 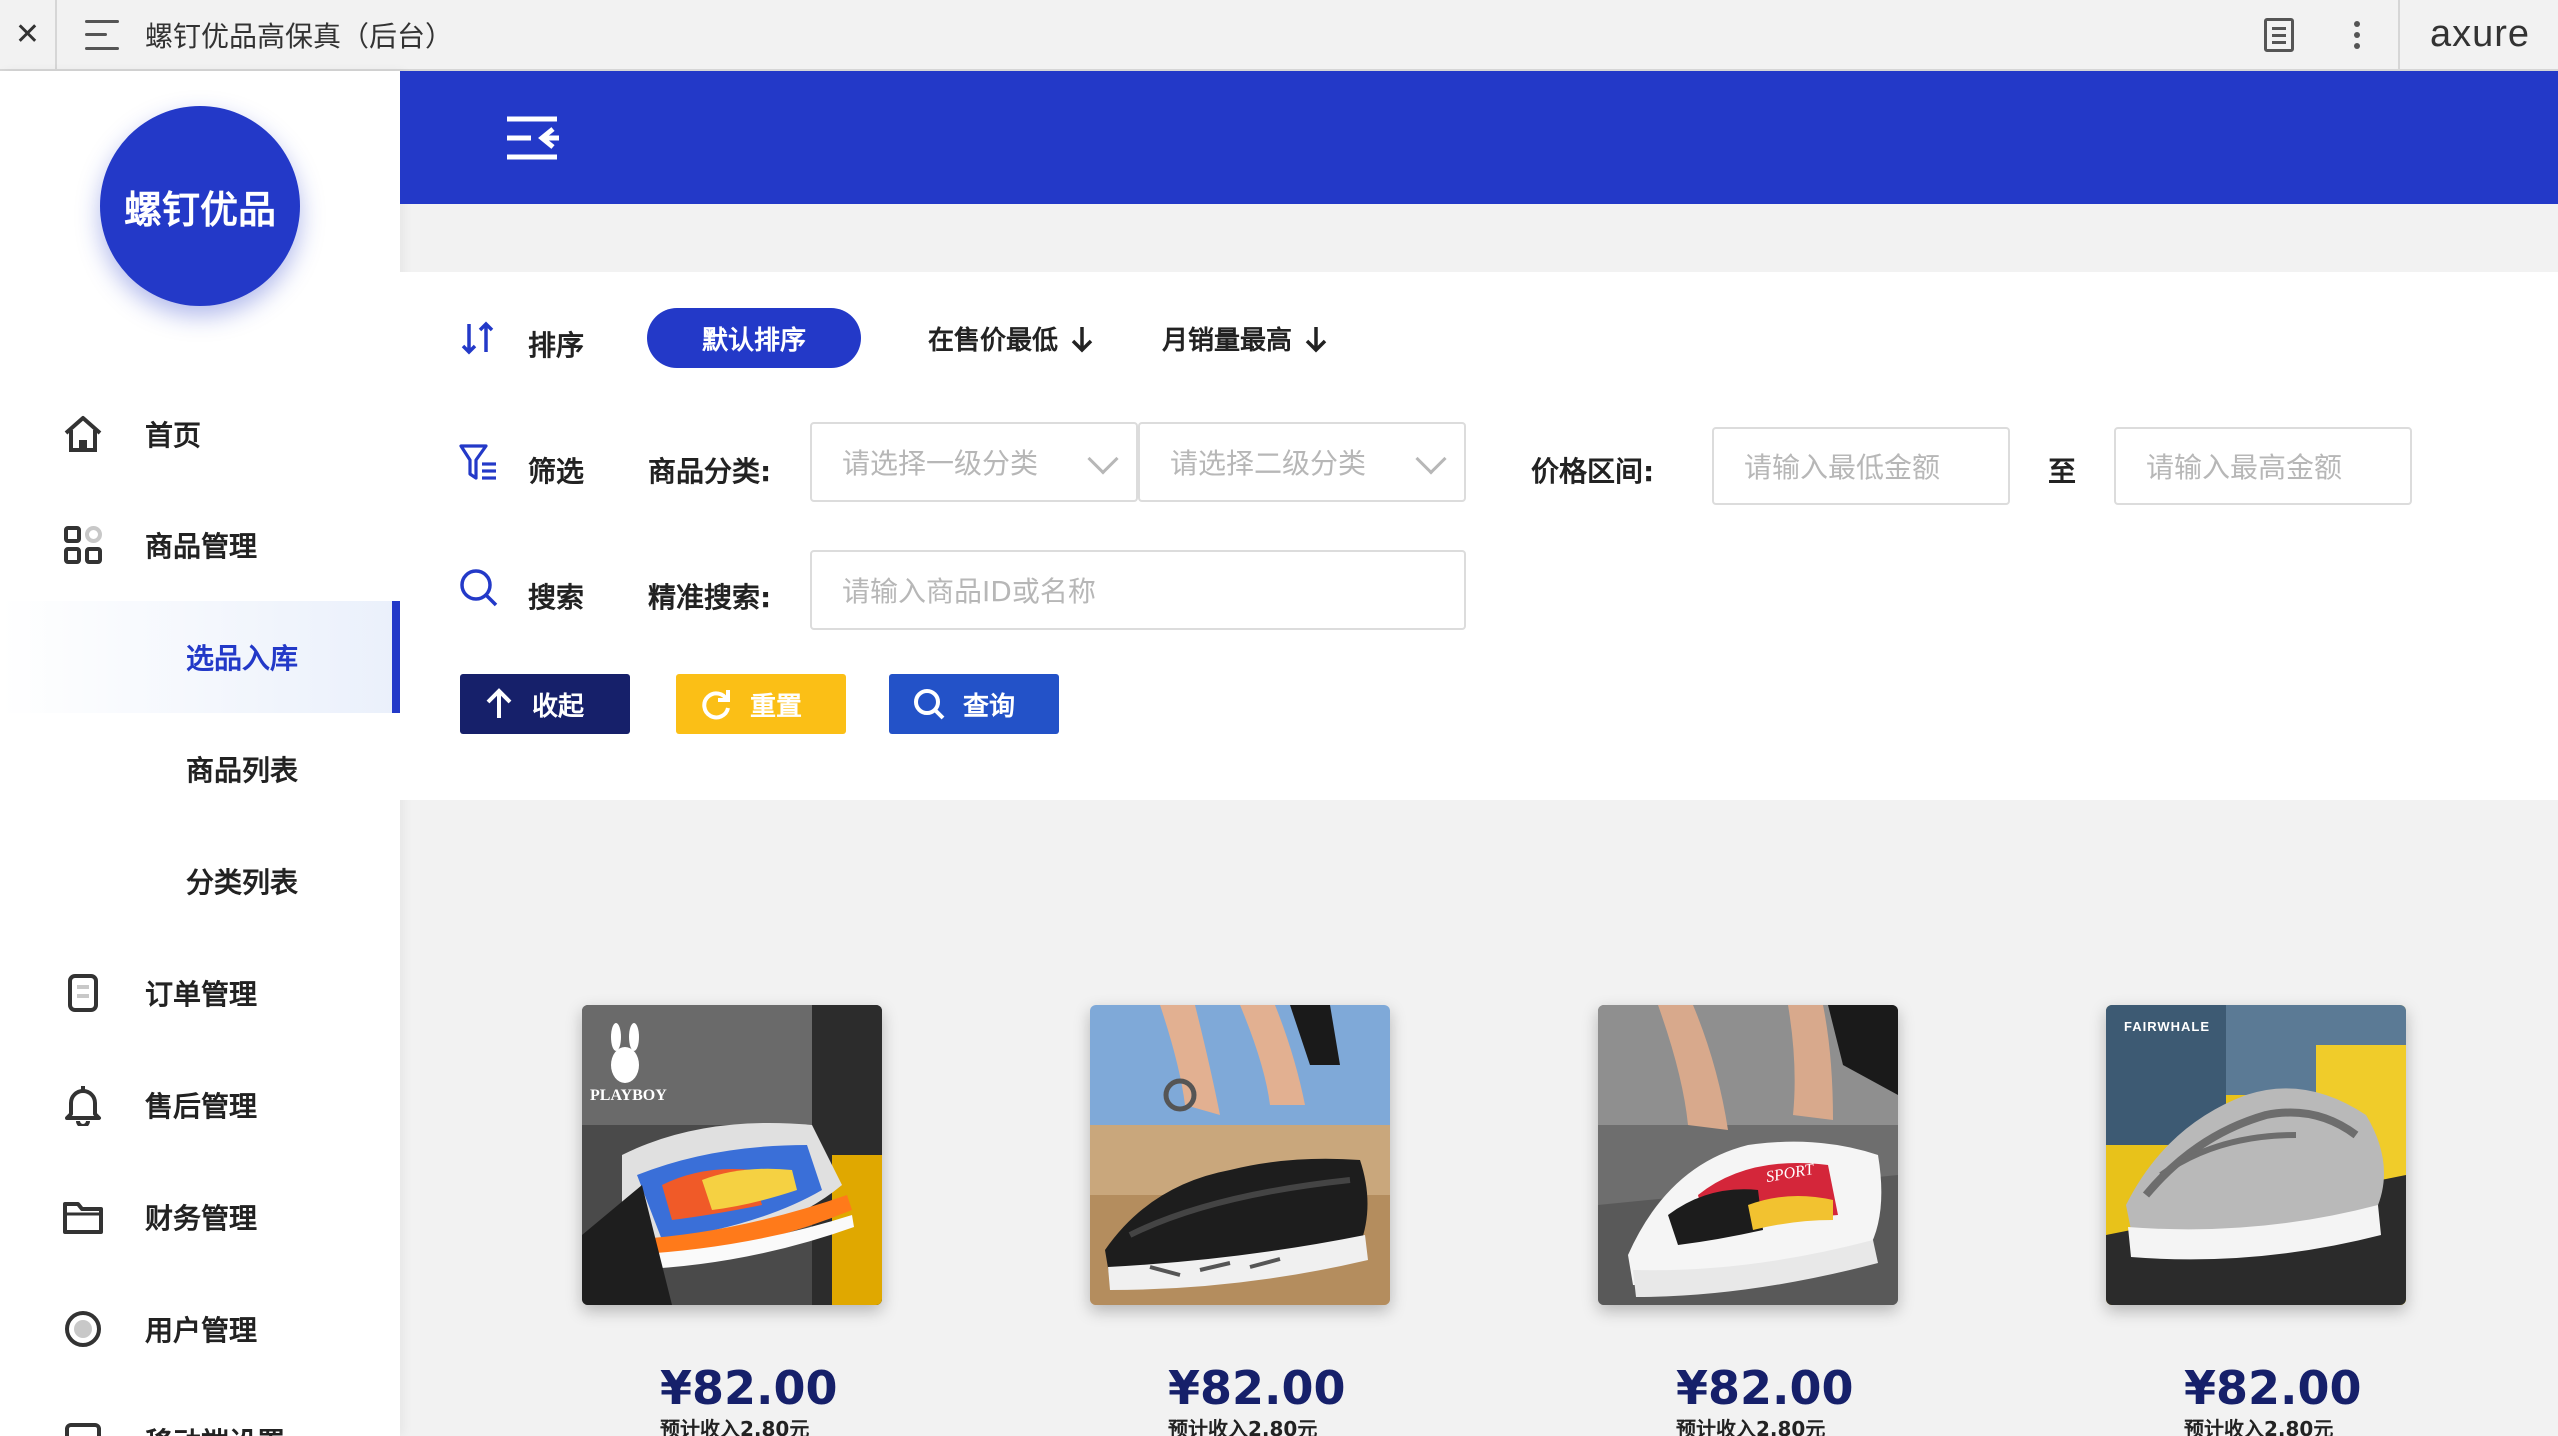 What do you see at coordinates (732, 1155) in the screenshot?
I see `product-image: PLAYBOY` at bounding box center [732, 1155].